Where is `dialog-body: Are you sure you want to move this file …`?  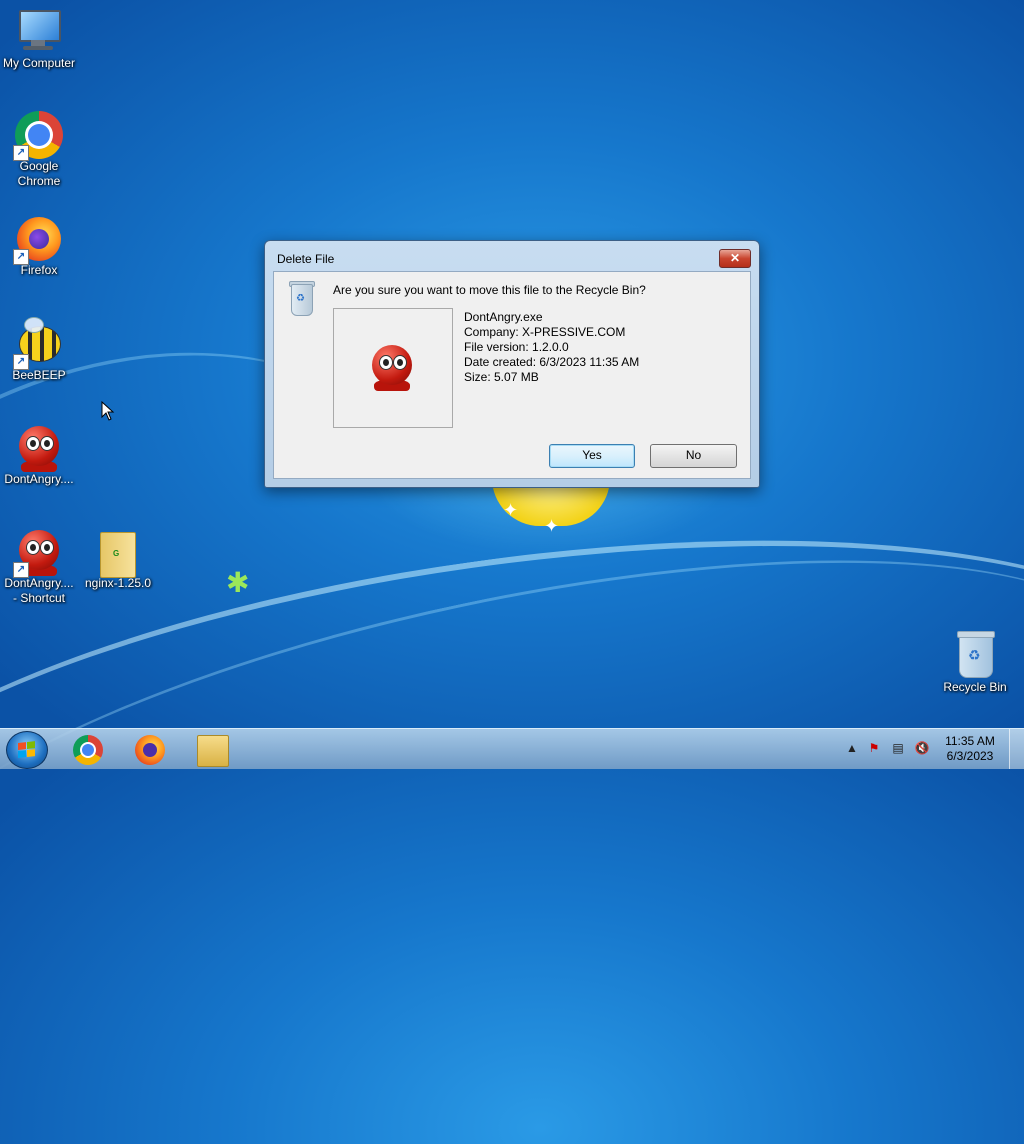 dialog-body: Are you sure you want to move this file … is located at coordinates (512, 375).